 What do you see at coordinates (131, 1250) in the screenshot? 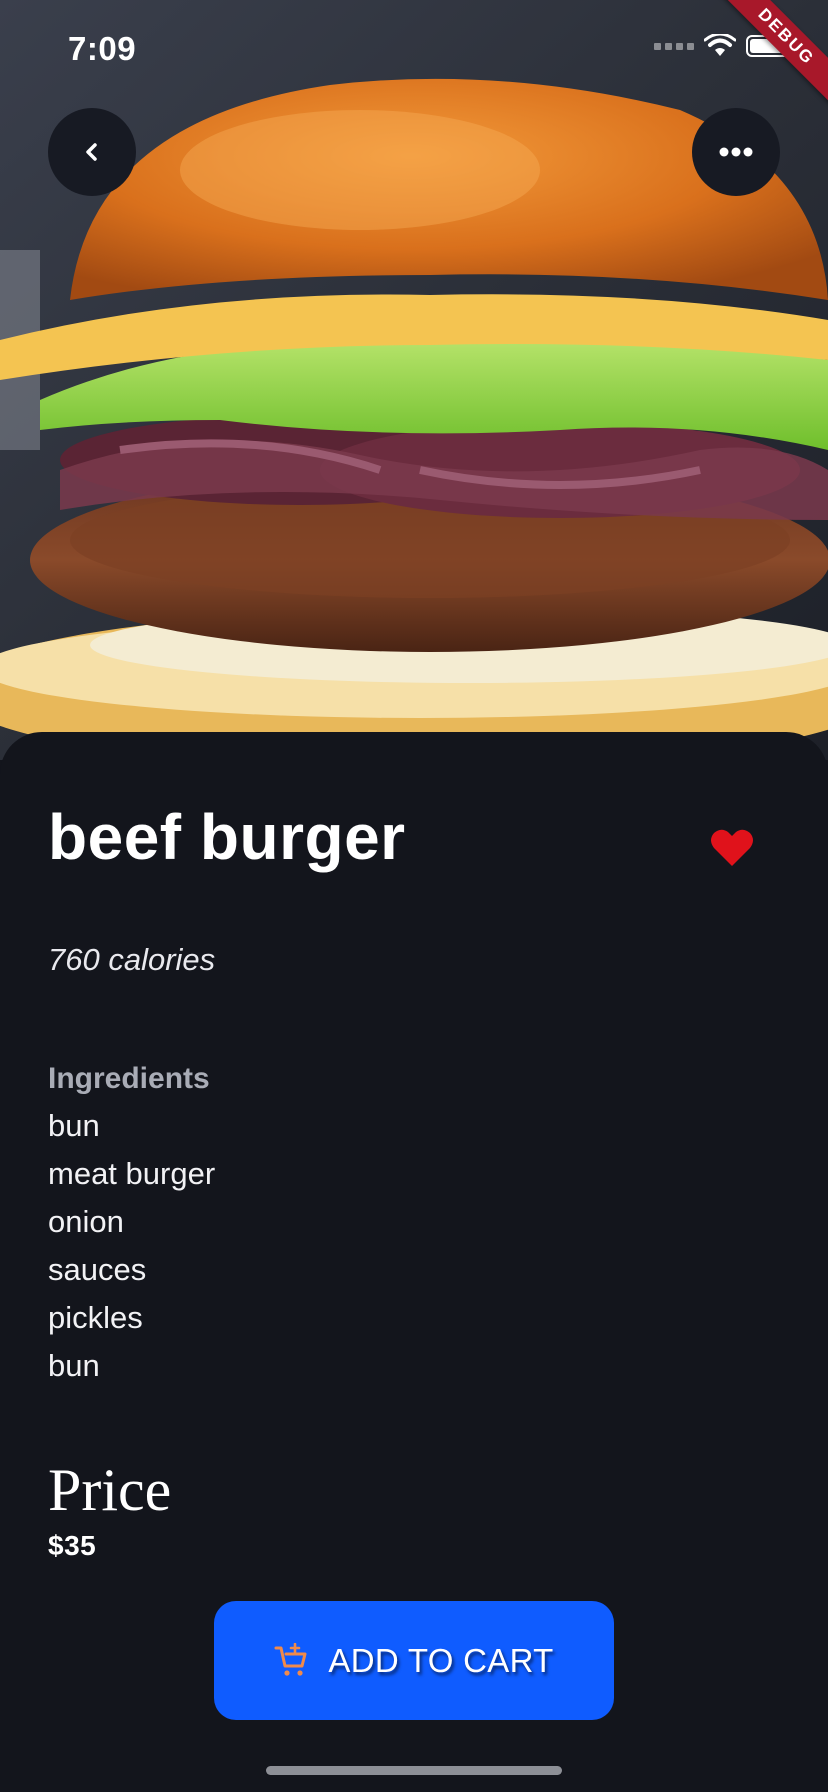
I see `ingredients-list: bun meat burger onion sauces pickles bun` at bounding box center [131, 1250].